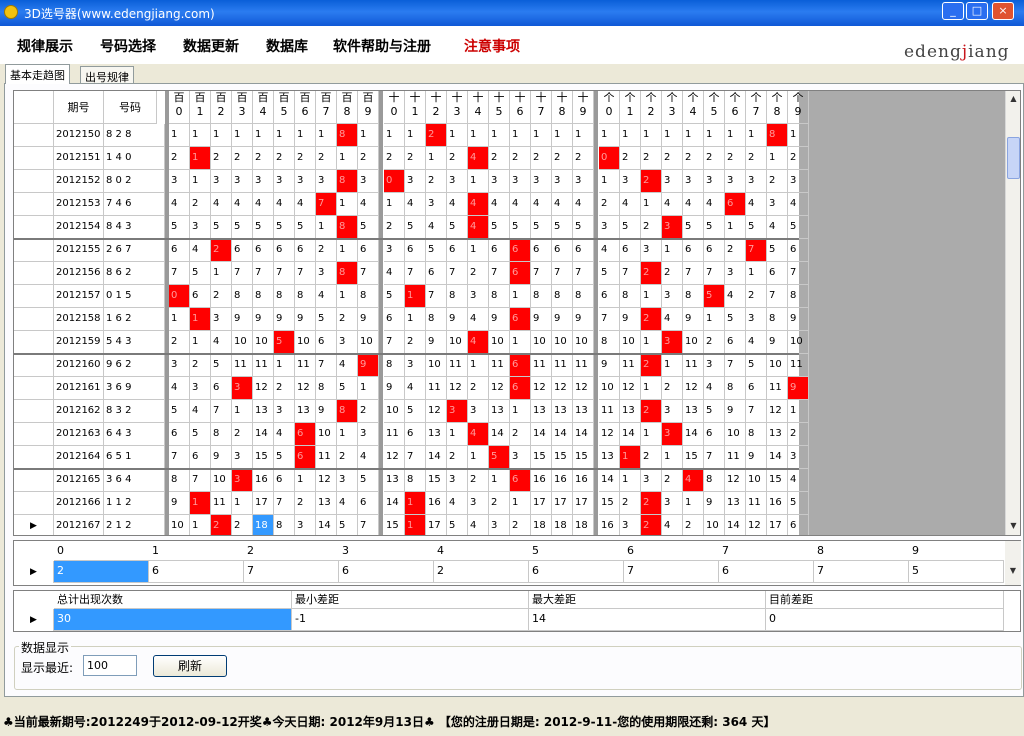  Describe the element at coordinates (79, 457) in the screenshot. I see `period-cell: 2012164` at that location.